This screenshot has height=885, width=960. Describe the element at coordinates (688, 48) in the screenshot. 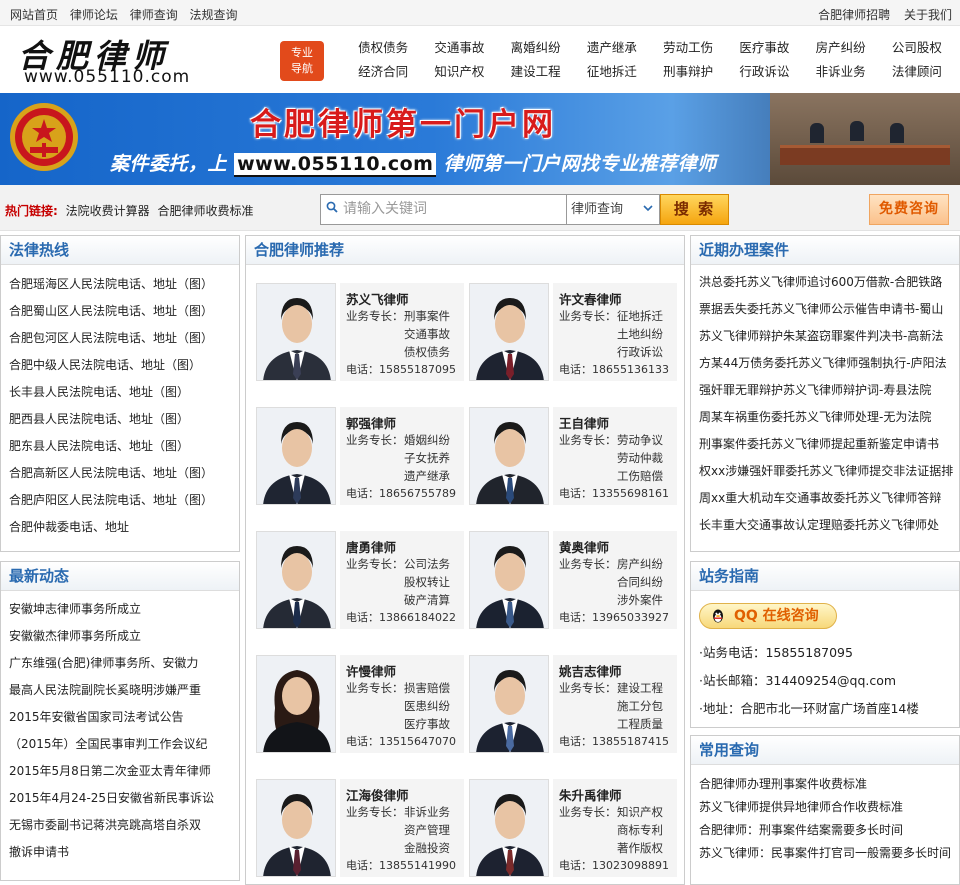

I see `nav-item: 劳动工伤` at that location.